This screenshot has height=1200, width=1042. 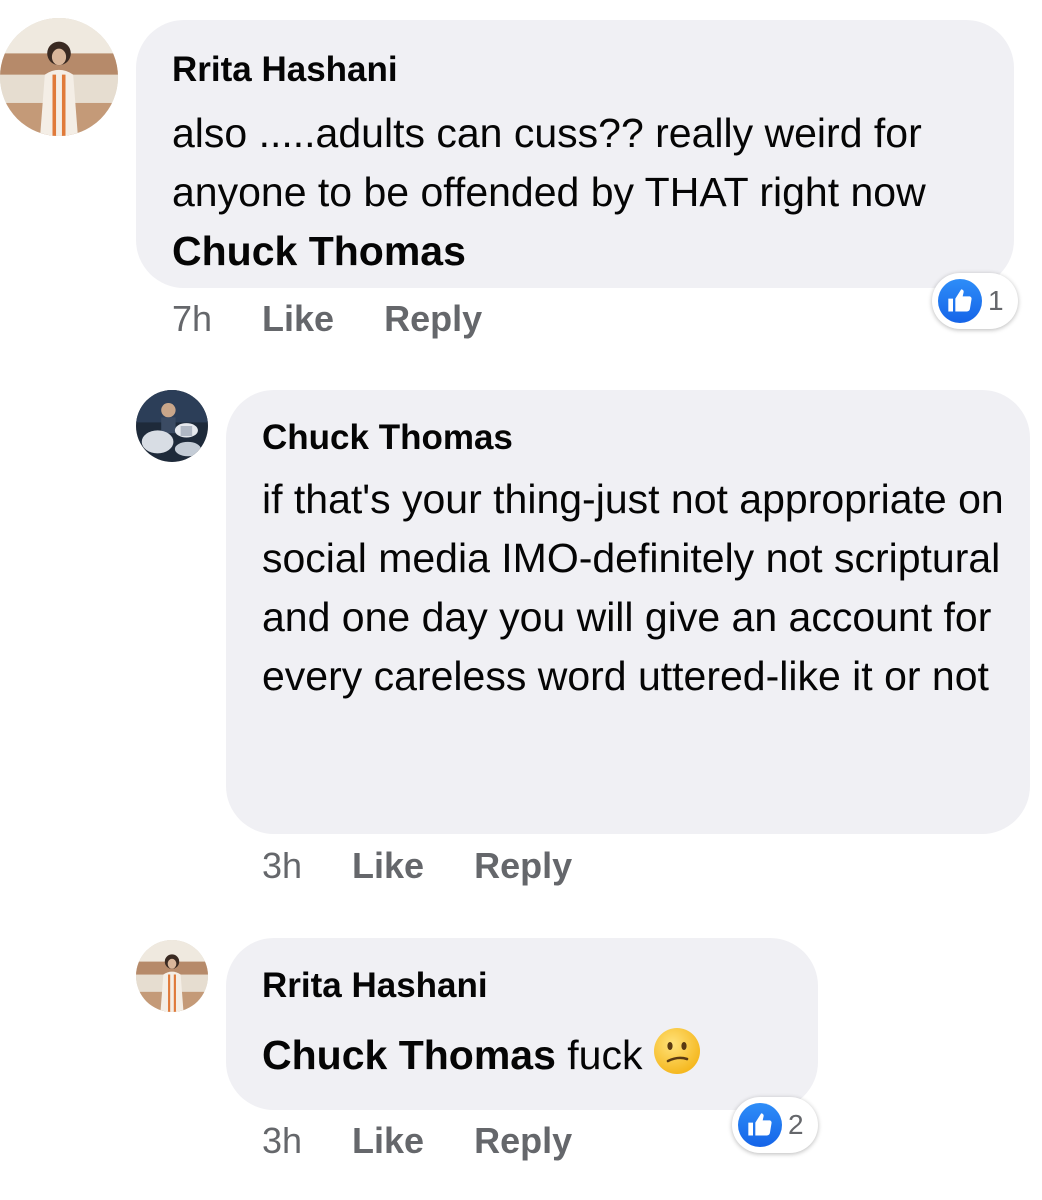 What do you see at coordinates (634, 438) in the screenshot?
I see `comment-author: Chuck Thomas` at bounding box center [634, 438].